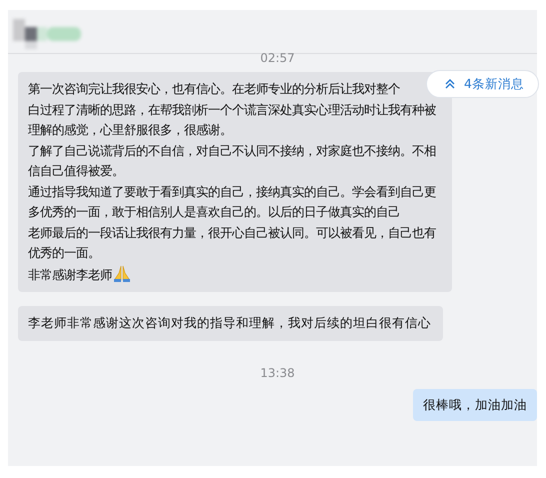 Image resolution: width=546 pixels, height=478 pixels. Describe the element at coordinates (482, 84) in the screenshot. I see `new-messages-button: 4条新消息` at that location.